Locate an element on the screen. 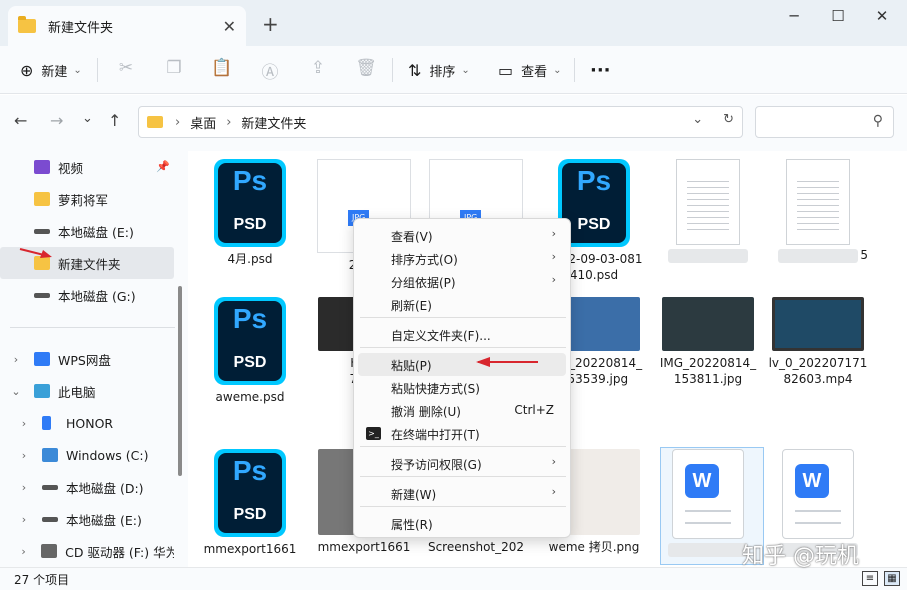 This screenshot has width=907, height=590. details-view-icon: ≡ is located at coordinates (870, 578).